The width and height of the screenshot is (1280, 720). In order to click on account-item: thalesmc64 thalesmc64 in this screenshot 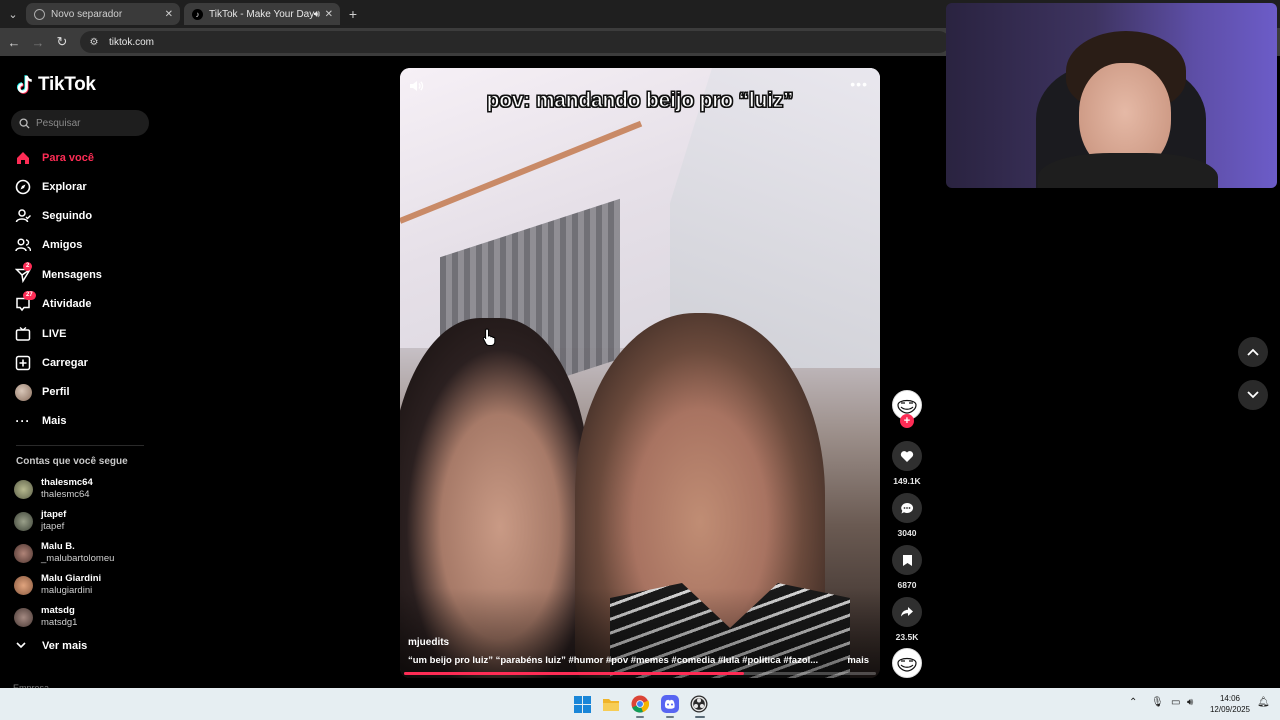, I will do `click(84, 489)`.